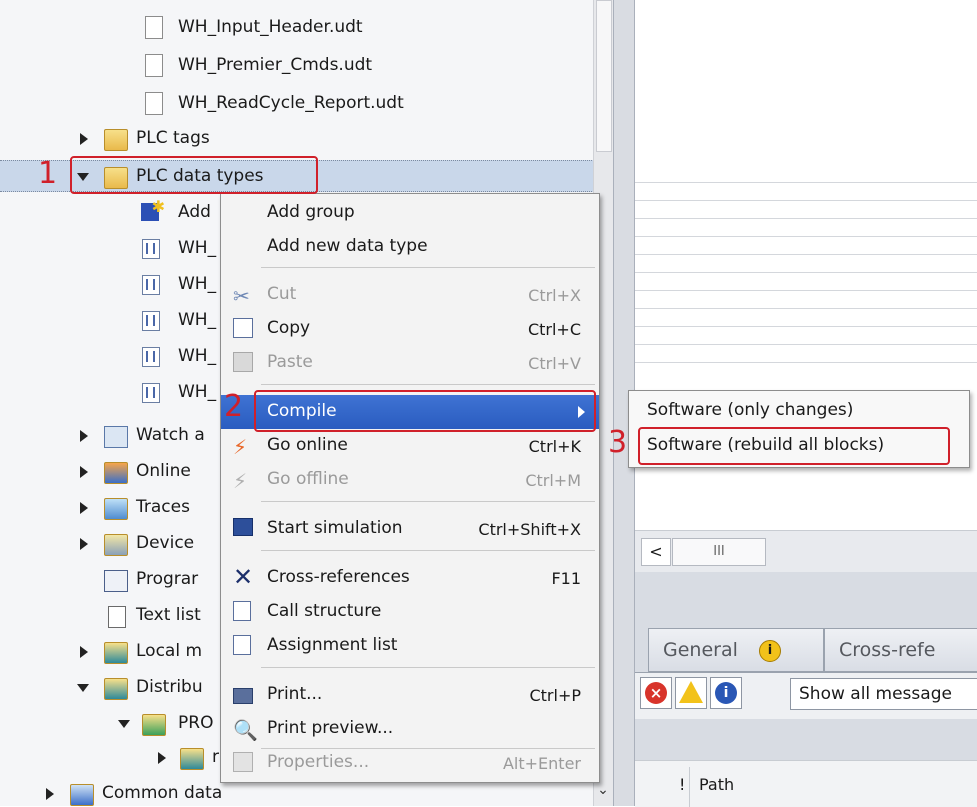 This screenshot has width=977, height=807. I want to click on annotation-number-2: 2, so click(234, 406).